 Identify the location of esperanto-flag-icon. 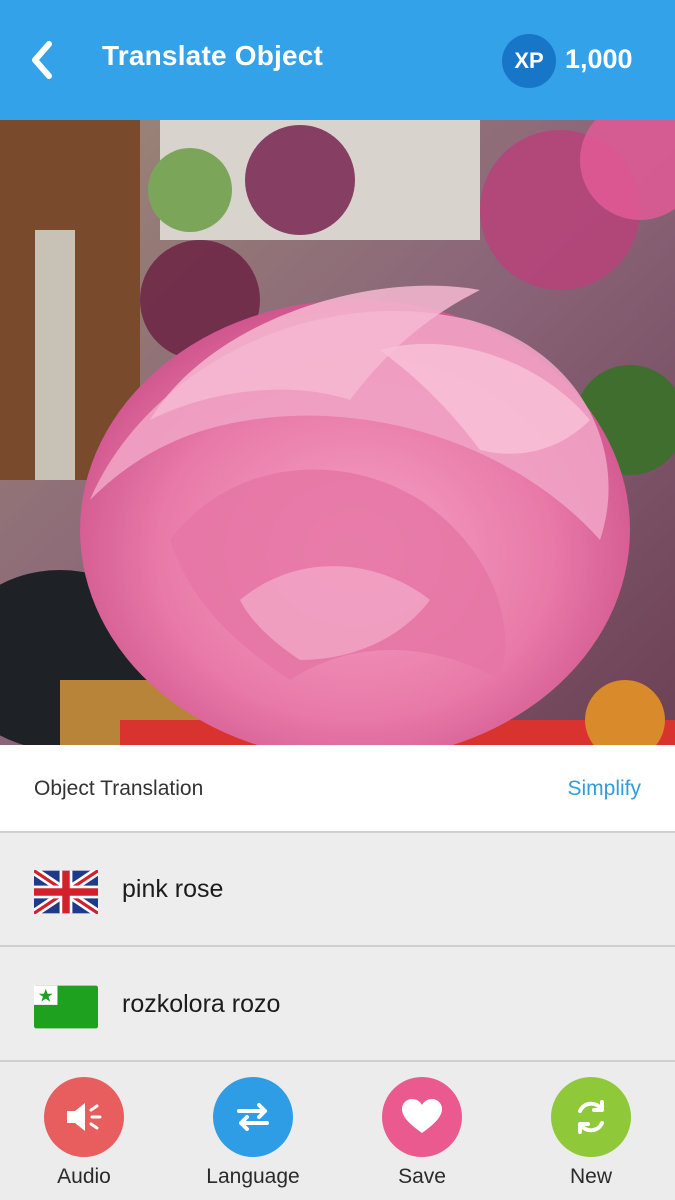
(66, 1007).